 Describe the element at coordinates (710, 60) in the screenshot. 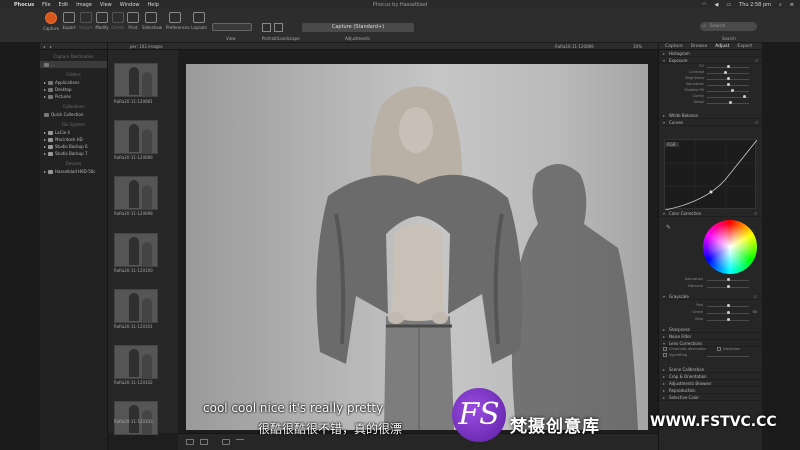

I see `tool-exposure: ▾ Exposure ↺` at that location.